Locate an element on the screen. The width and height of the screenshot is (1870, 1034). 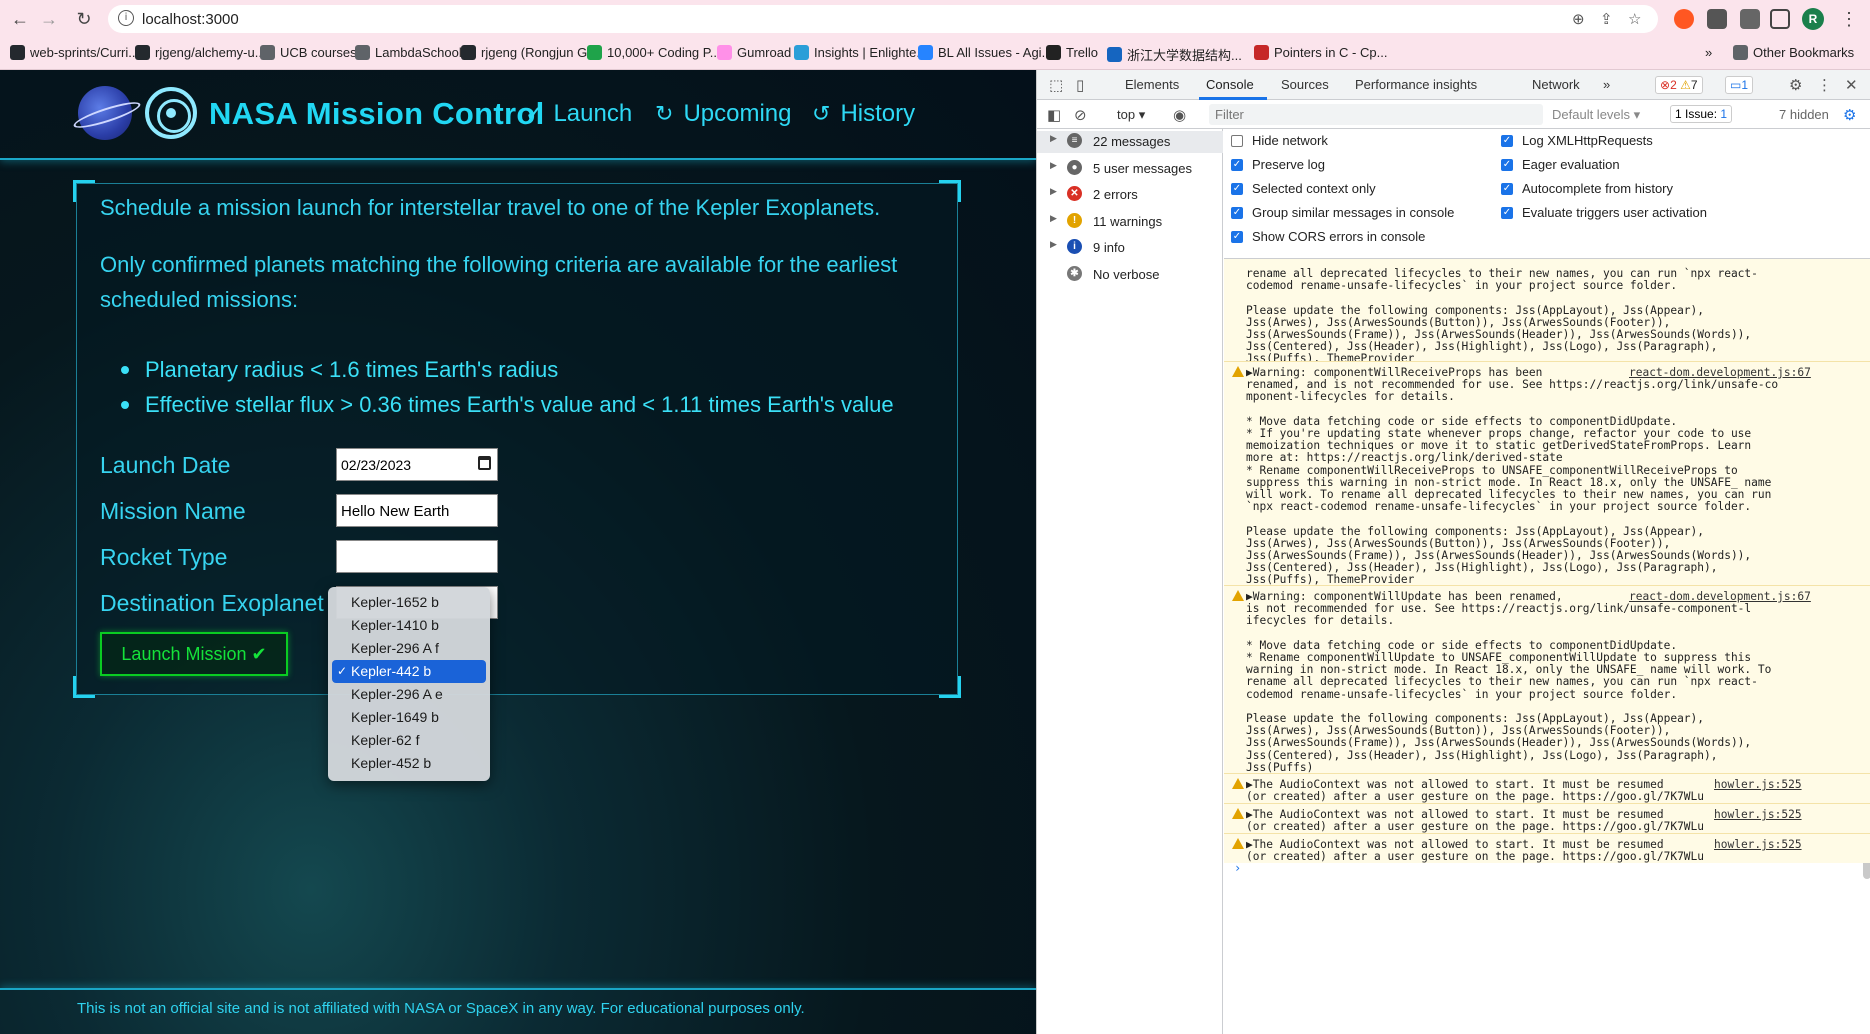
close-devtools-icon: ✕ is located at coordinates (1851, 85).